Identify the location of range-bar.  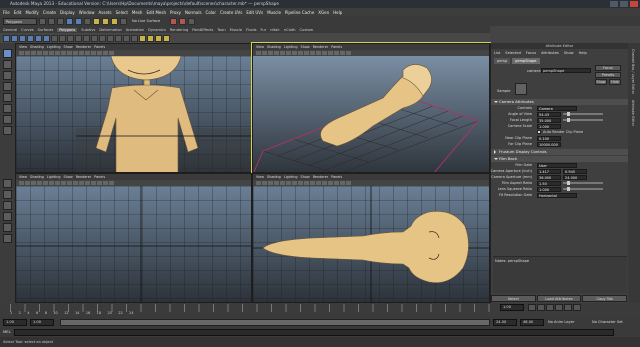
(275, 322).